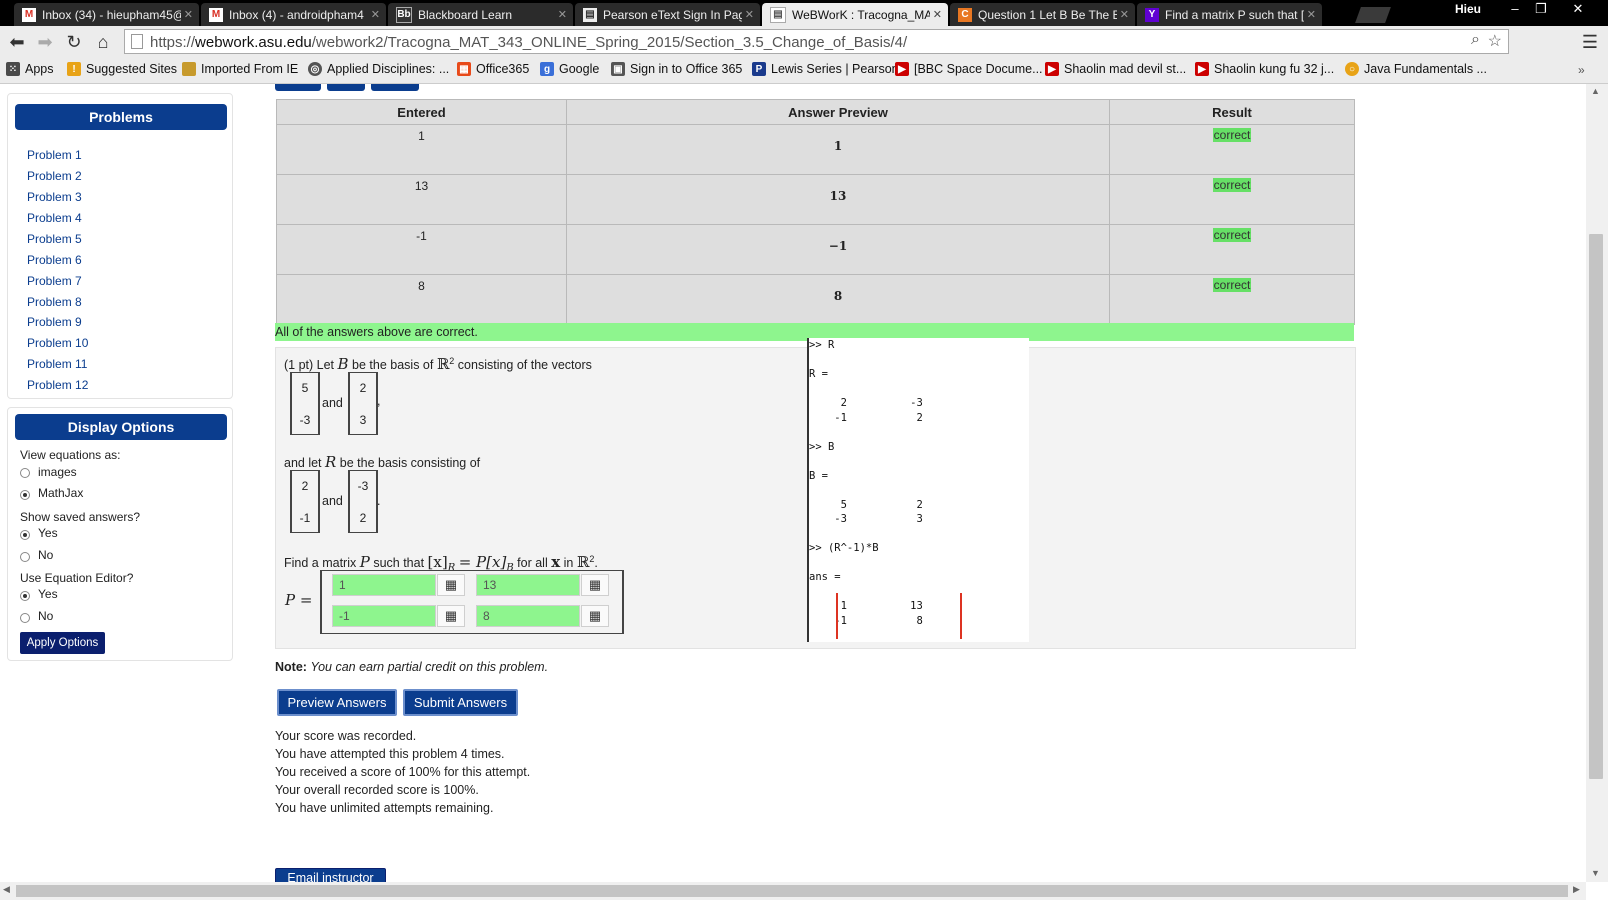  Describe the element at coordinates (25, 473) in the screenshot. I see `radio-images` at that location.